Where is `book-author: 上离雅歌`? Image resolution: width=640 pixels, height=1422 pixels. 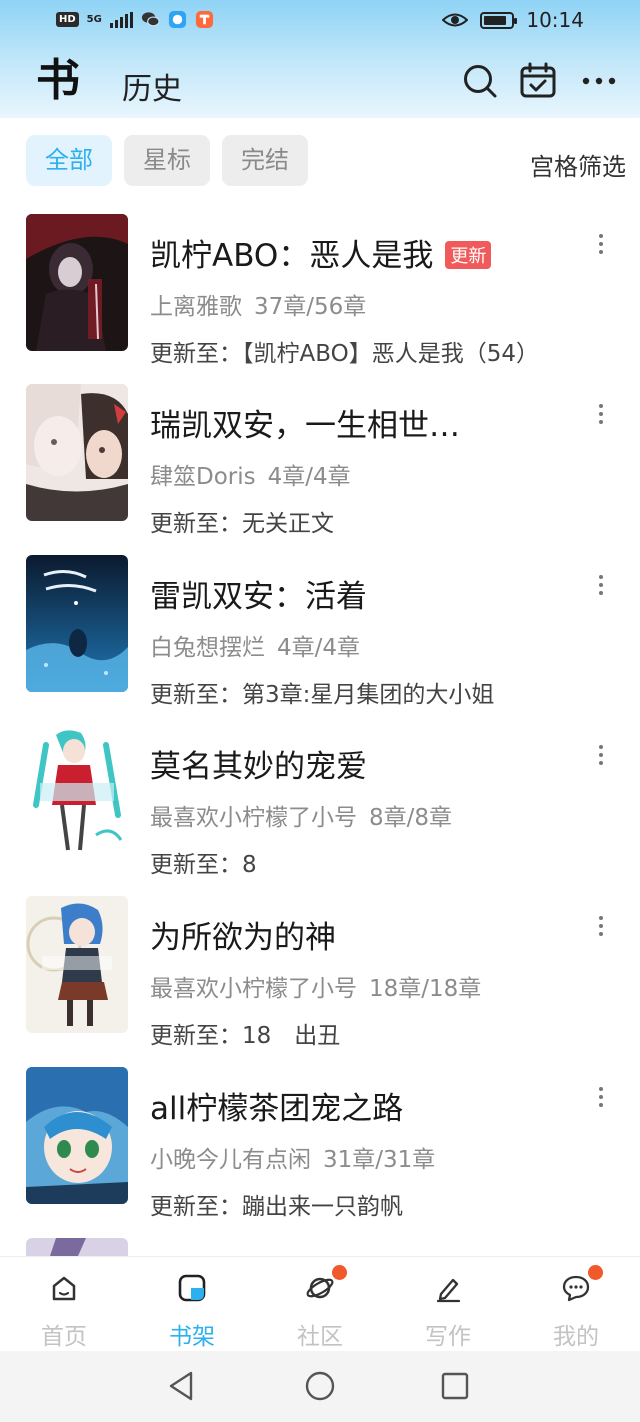 book-author: 上离雅歌 is located at coordinates (196, 307).